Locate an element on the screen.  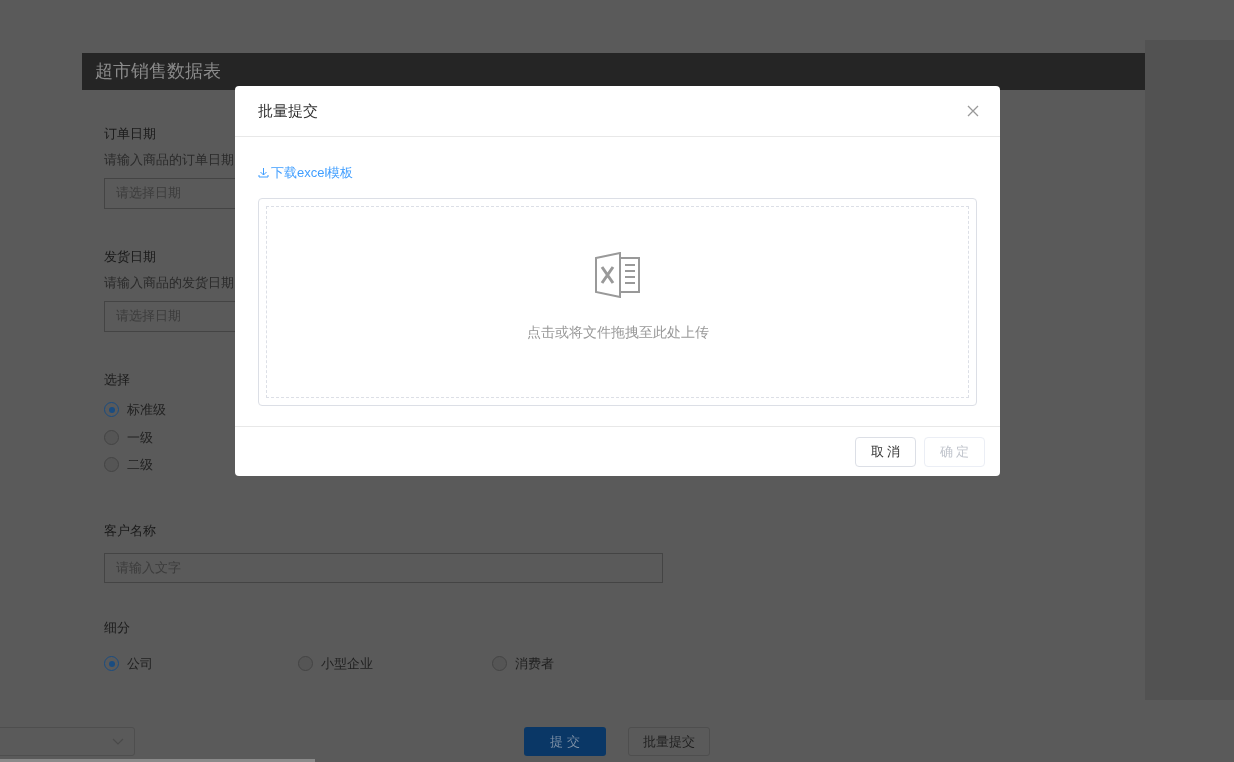
page-title: 超市销售数据表 is located at coordinates (158, 71).